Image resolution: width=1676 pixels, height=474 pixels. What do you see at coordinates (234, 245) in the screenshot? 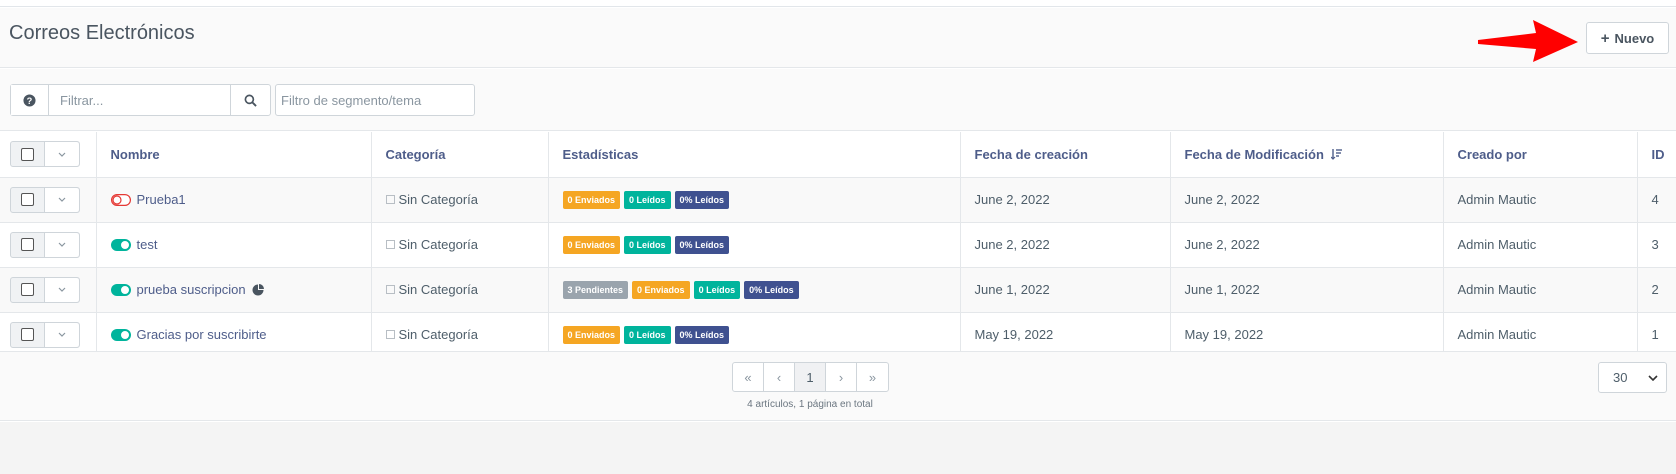
I see `name-cell: test` at bounding box center [234, 245].